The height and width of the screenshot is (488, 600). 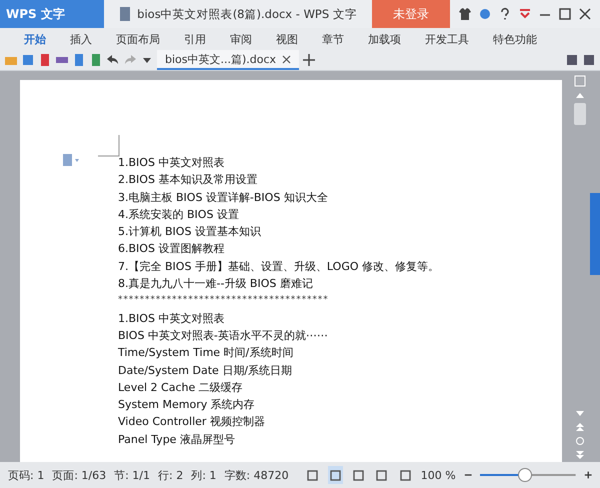 What do you see at coordinates (177, 440) in the screenshot?
I see `document-text-line: Panel Type 液晶屏型号` at bounding box center [177, 440].